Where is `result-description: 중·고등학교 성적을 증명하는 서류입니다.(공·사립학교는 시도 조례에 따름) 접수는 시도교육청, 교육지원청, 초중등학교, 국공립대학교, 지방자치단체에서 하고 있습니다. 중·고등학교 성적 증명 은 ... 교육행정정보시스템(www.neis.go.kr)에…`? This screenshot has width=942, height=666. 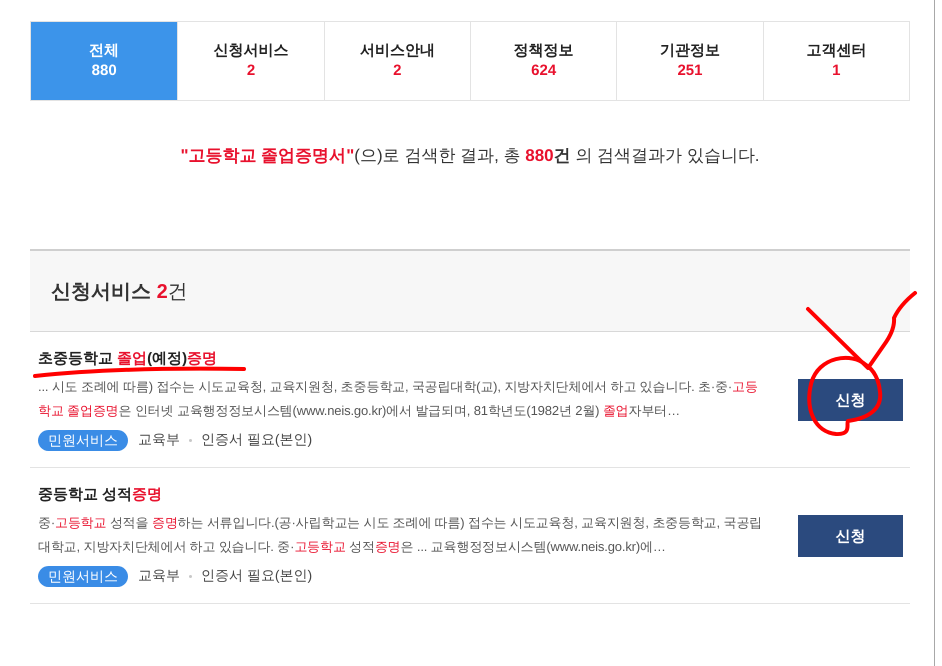 result-description: 중·고등학교 성적을 증명하는 서류입니다.(공·사립학교는 시도 조례에 따름) 접수는 시도교육청, 교육지원청, 초중등학교, 국공립대학교, 지방자치단체에서 하고 있습니다. 중·고등학교 성적 증명 은 ... 교육행정정보시스템(www.neis.go.kr)에… is located at coordinates (401, 535).